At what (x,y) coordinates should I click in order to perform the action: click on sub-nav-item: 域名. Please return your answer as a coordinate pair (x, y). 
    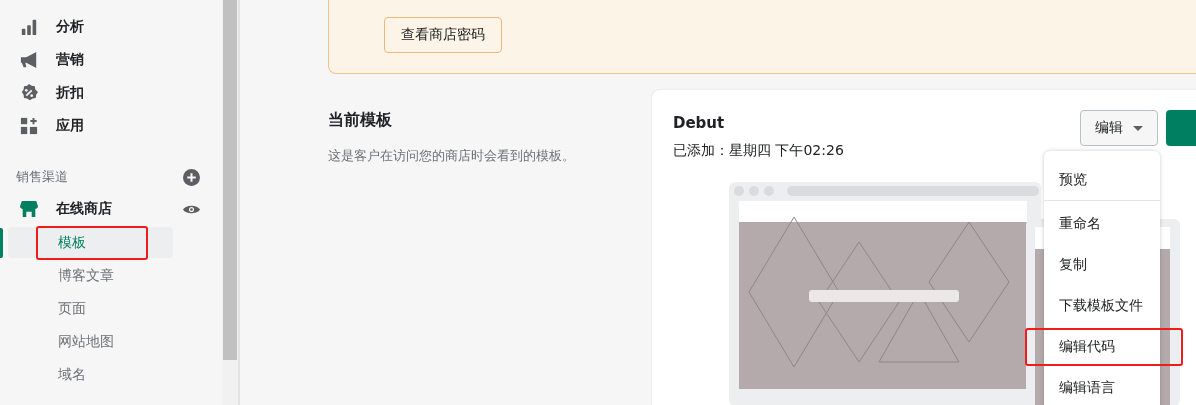
    Looking at the image, I should click on (90, 374).